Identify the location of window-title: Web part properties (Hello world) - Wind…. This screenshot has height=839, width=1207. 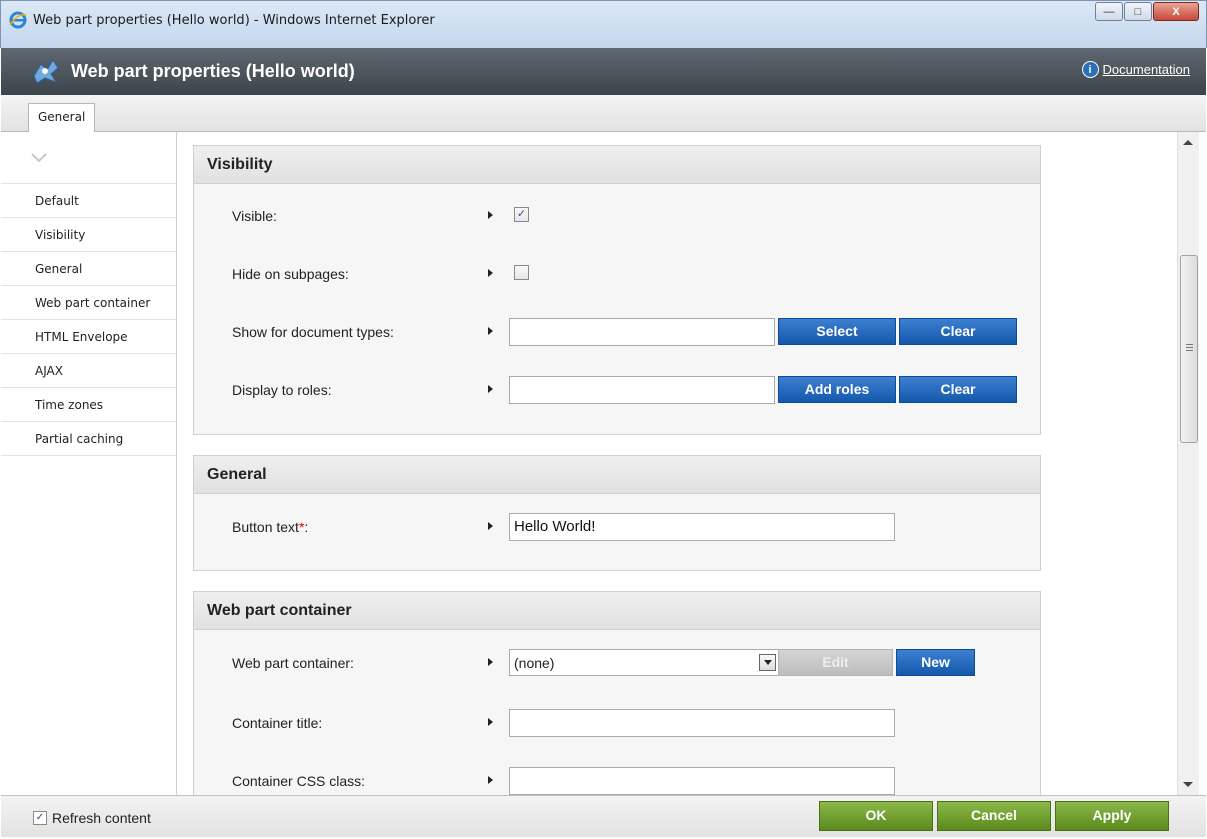
(234, 20).